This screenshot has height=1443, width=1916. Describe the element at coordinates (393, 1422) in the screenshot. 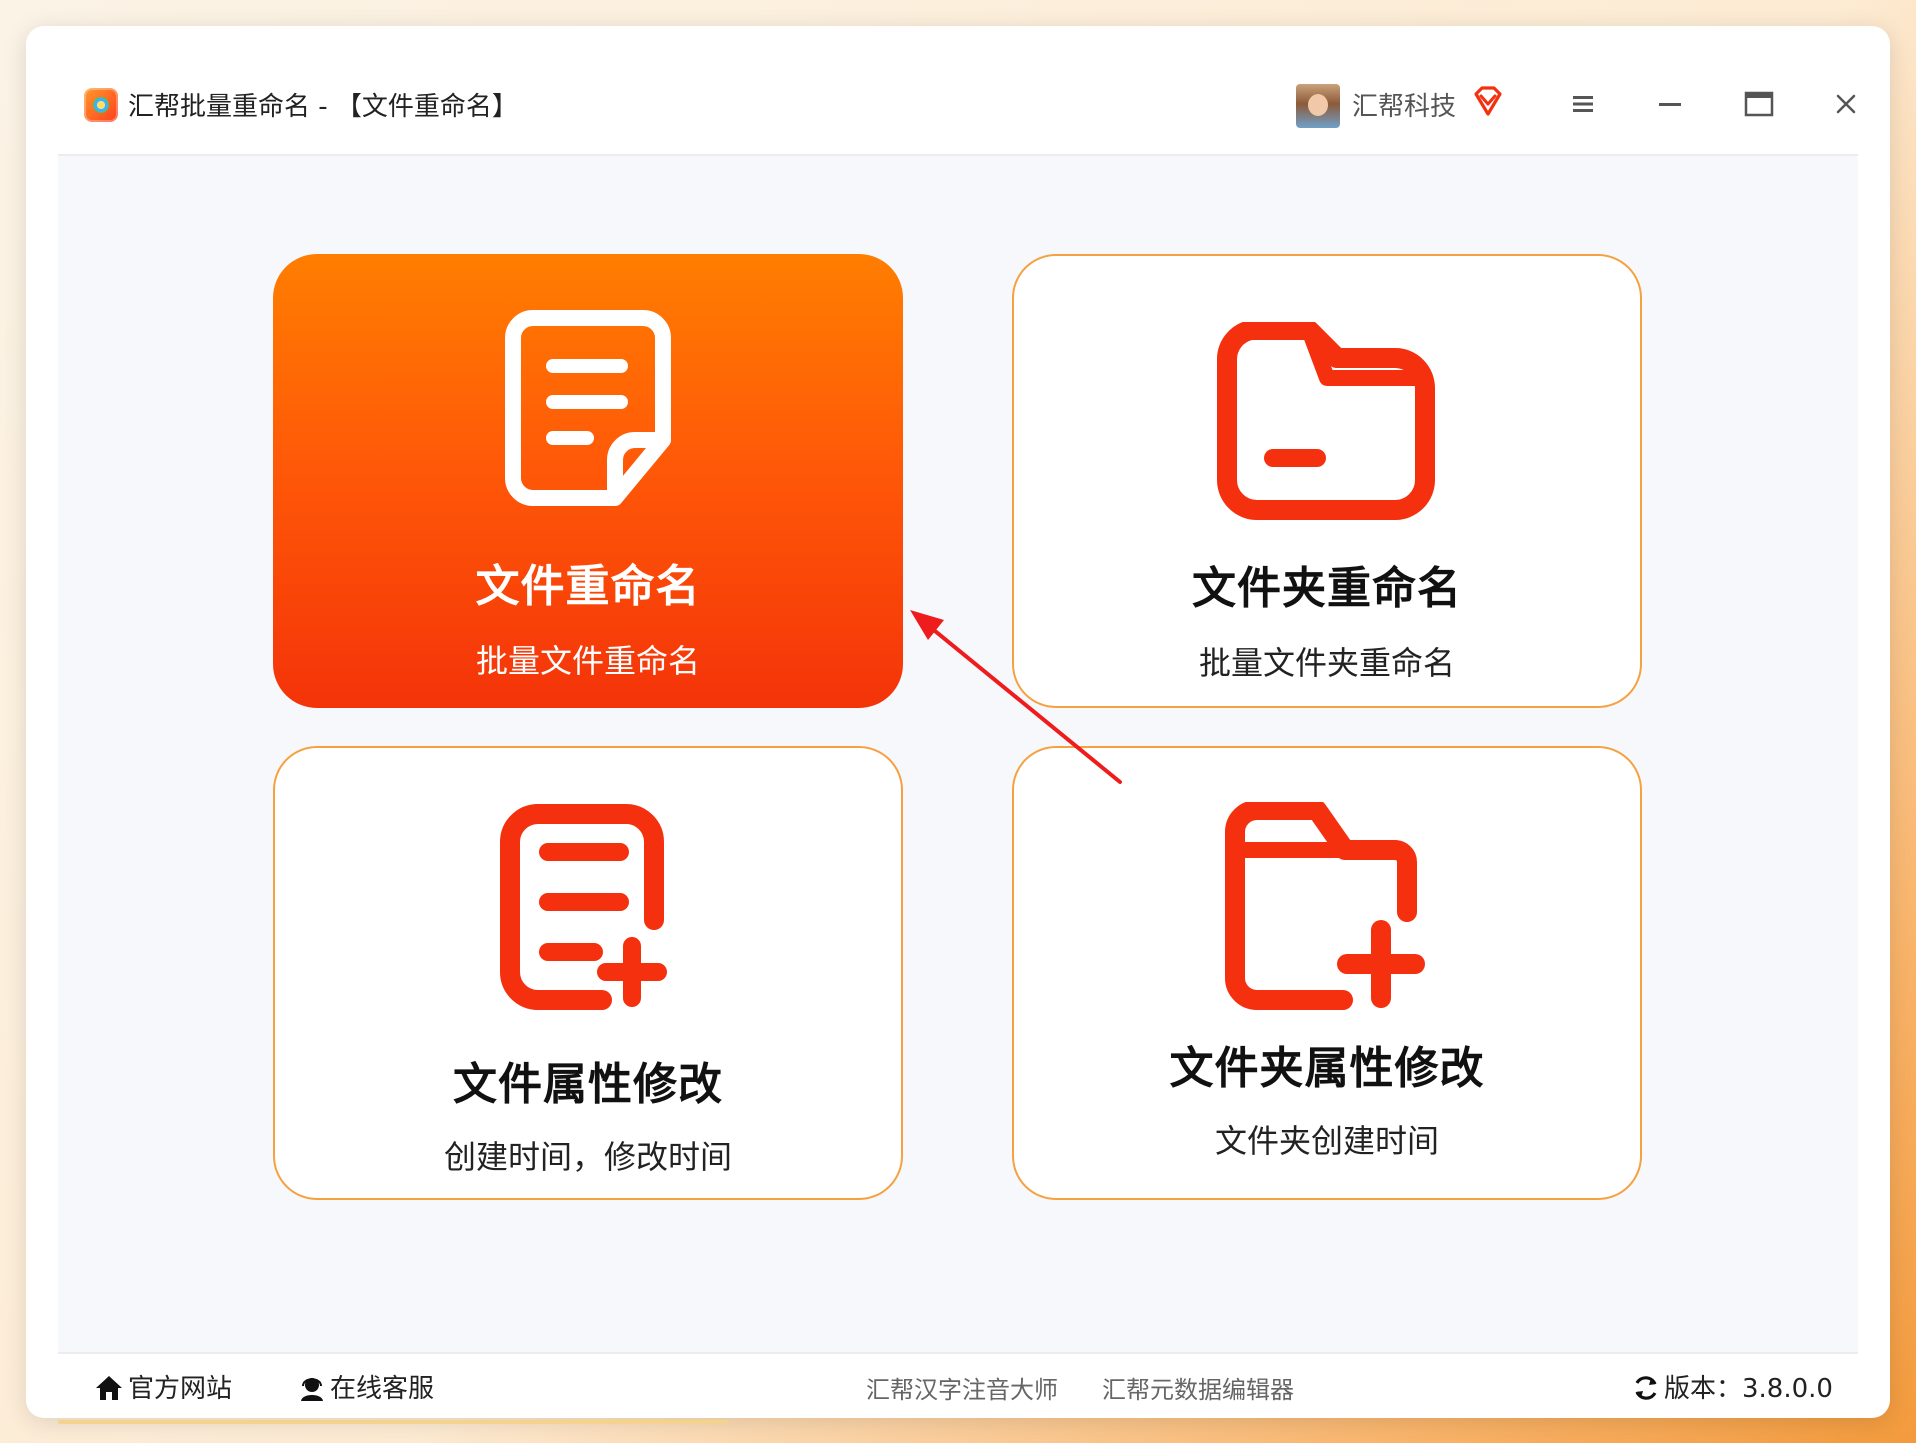

I see `bottom-accent-line` at that location.